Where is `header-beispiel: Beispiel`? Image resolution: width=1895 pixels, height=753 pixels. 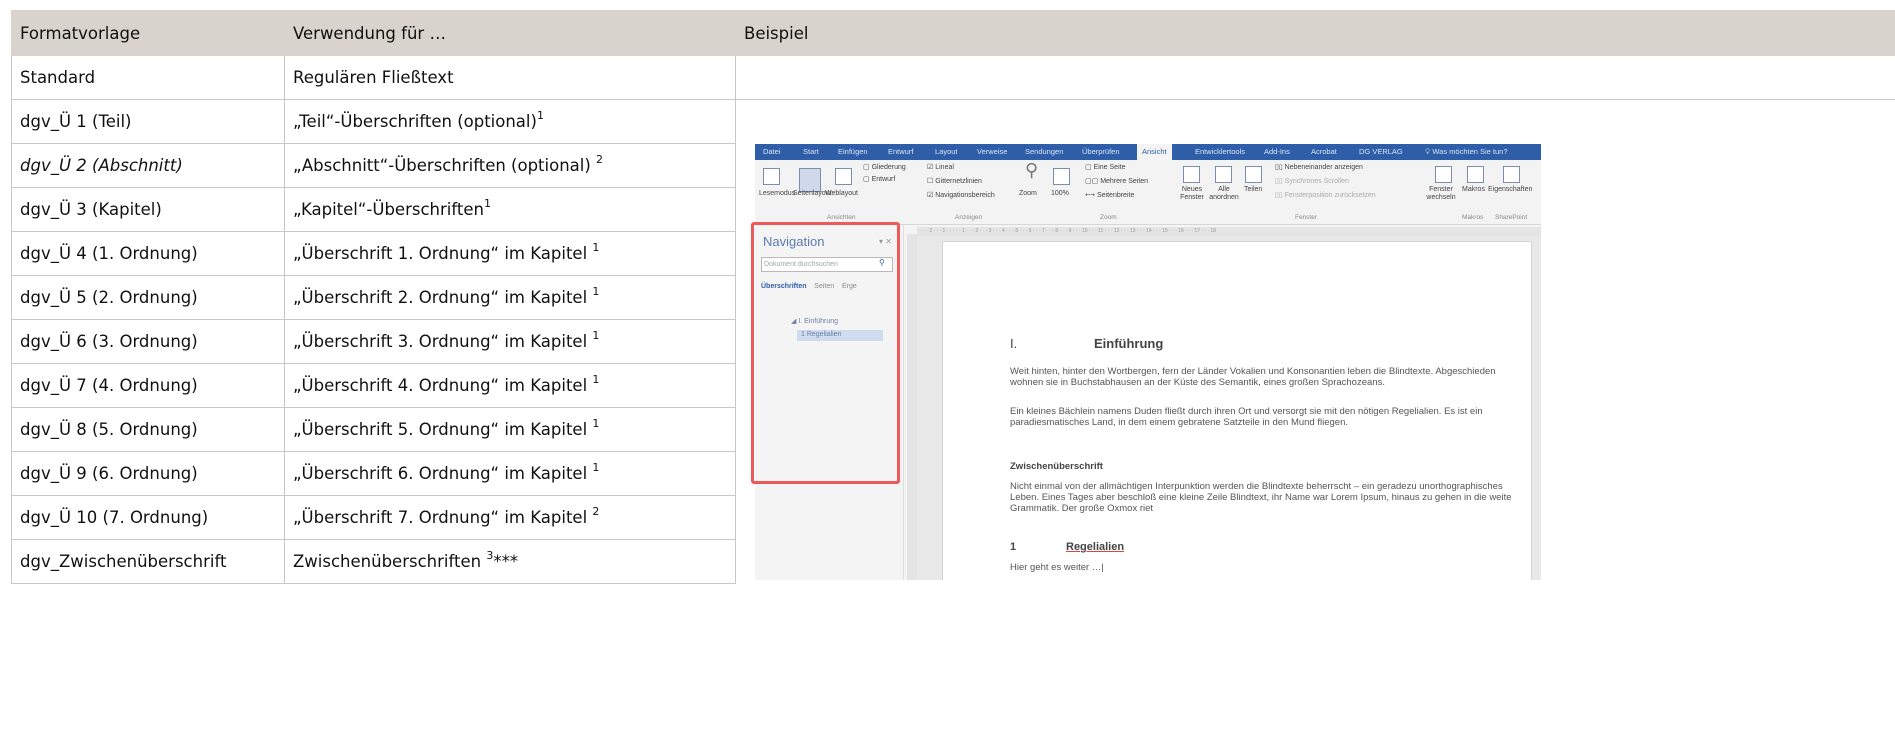 header-beispiel: Beispiel is located at coordinates (1315, 33).